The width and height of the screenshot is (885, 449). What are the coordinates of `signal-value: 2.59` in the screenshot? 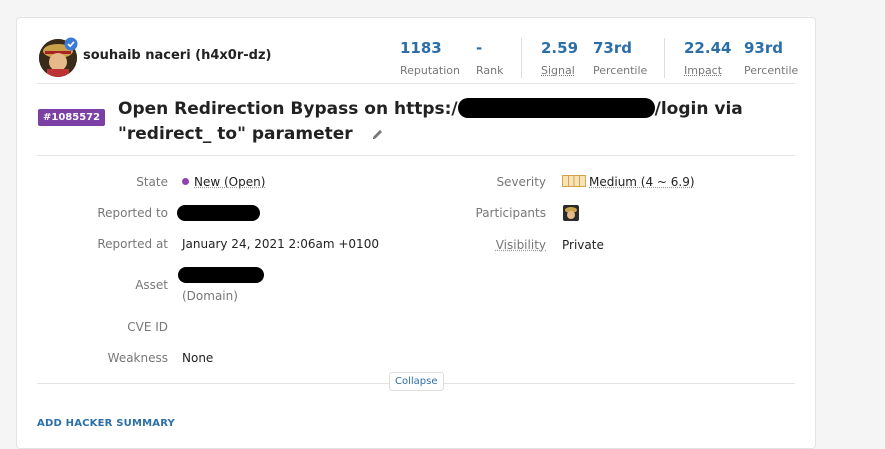 It's located at (560, 48).